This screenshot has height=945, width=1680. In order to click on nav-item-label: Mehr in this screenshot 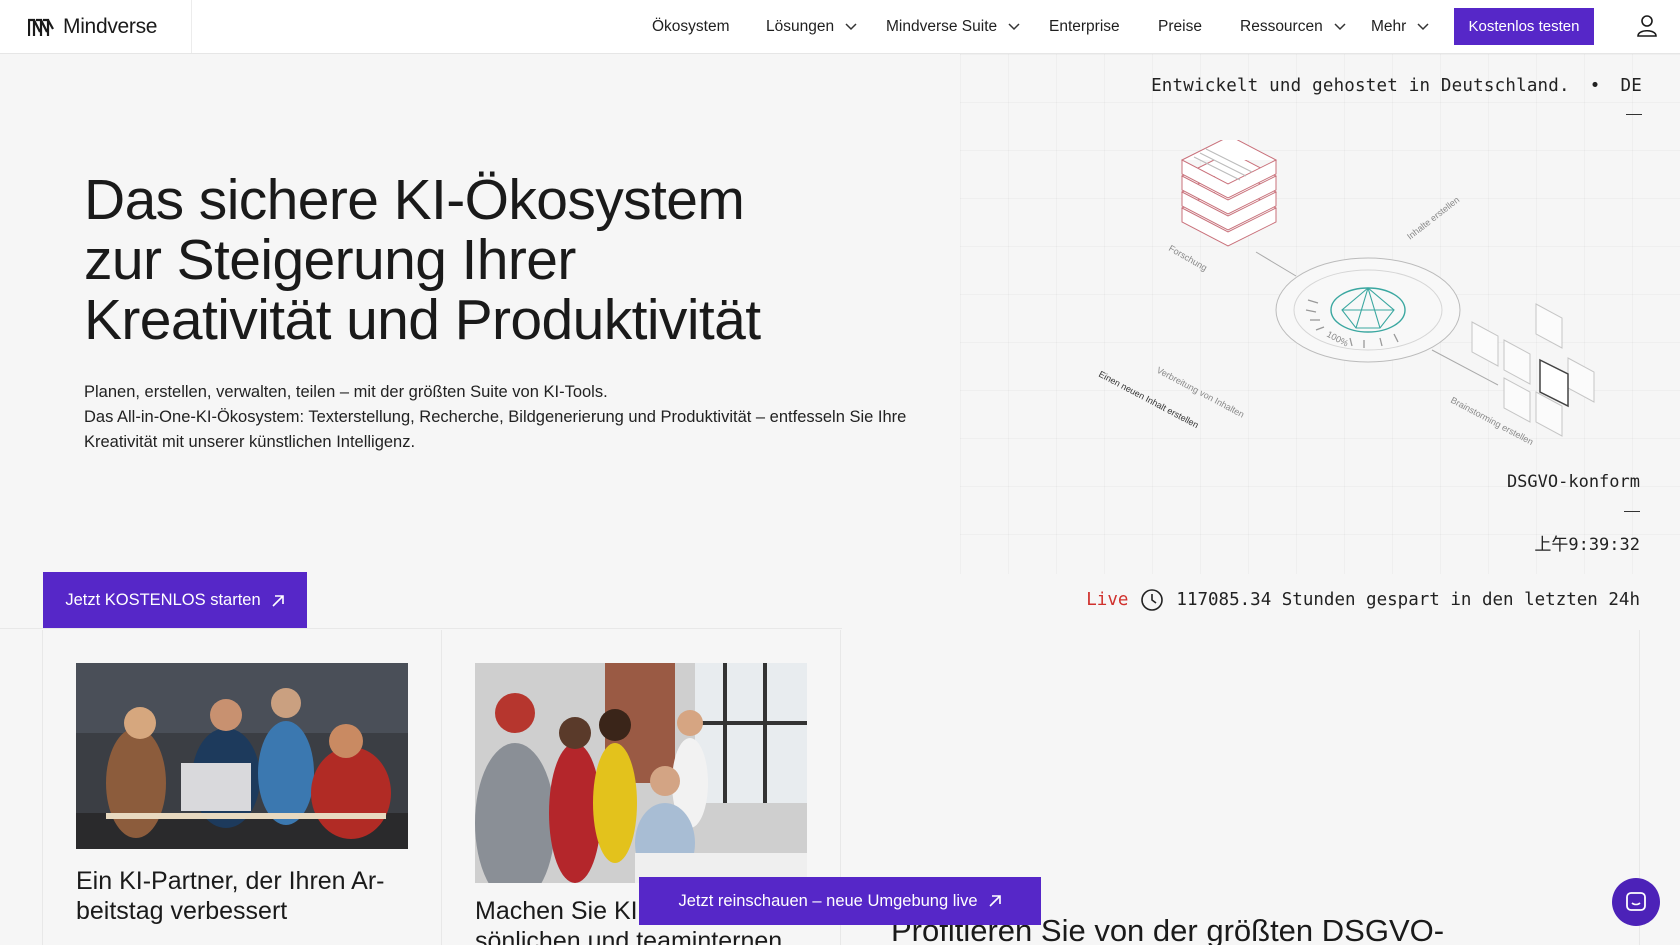, I will do `click(1389, 26)`.